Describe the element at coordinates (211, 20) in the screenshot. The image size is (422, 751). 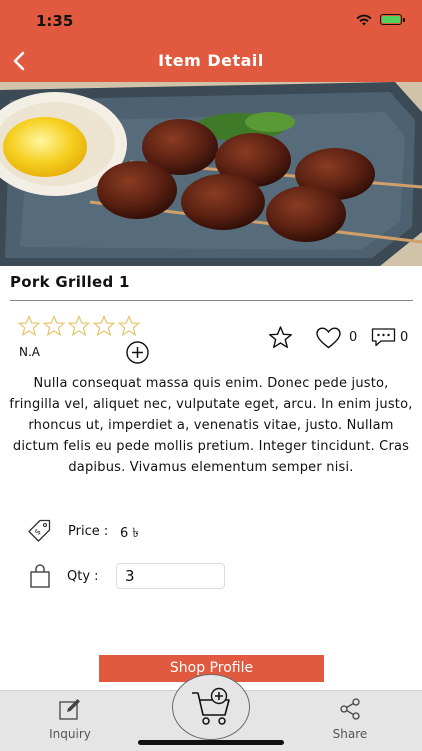
I see `status-bar: 1:35` at that location.